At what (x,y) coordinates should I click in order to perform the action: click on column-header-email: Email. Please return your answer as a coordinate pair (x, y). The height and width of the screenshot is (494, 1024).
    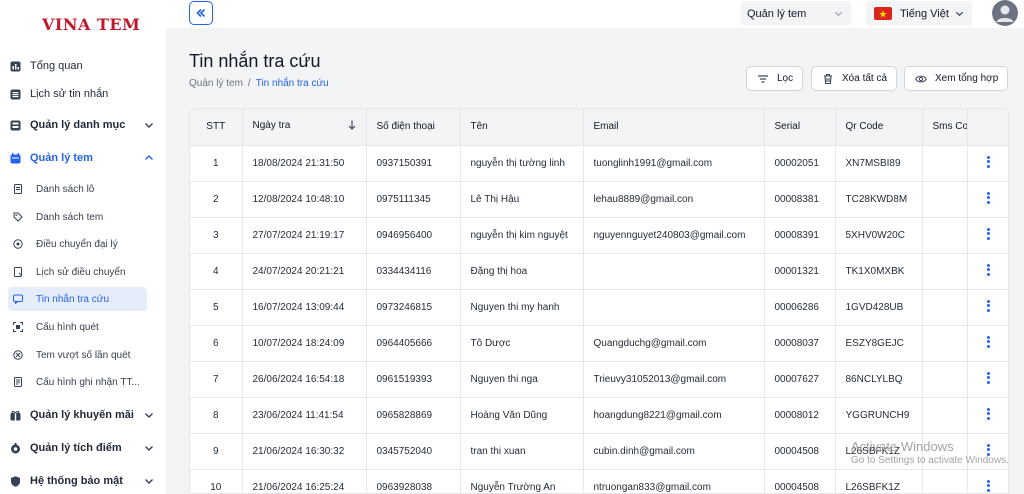
    Looking at the image, I should click on (674, 127).